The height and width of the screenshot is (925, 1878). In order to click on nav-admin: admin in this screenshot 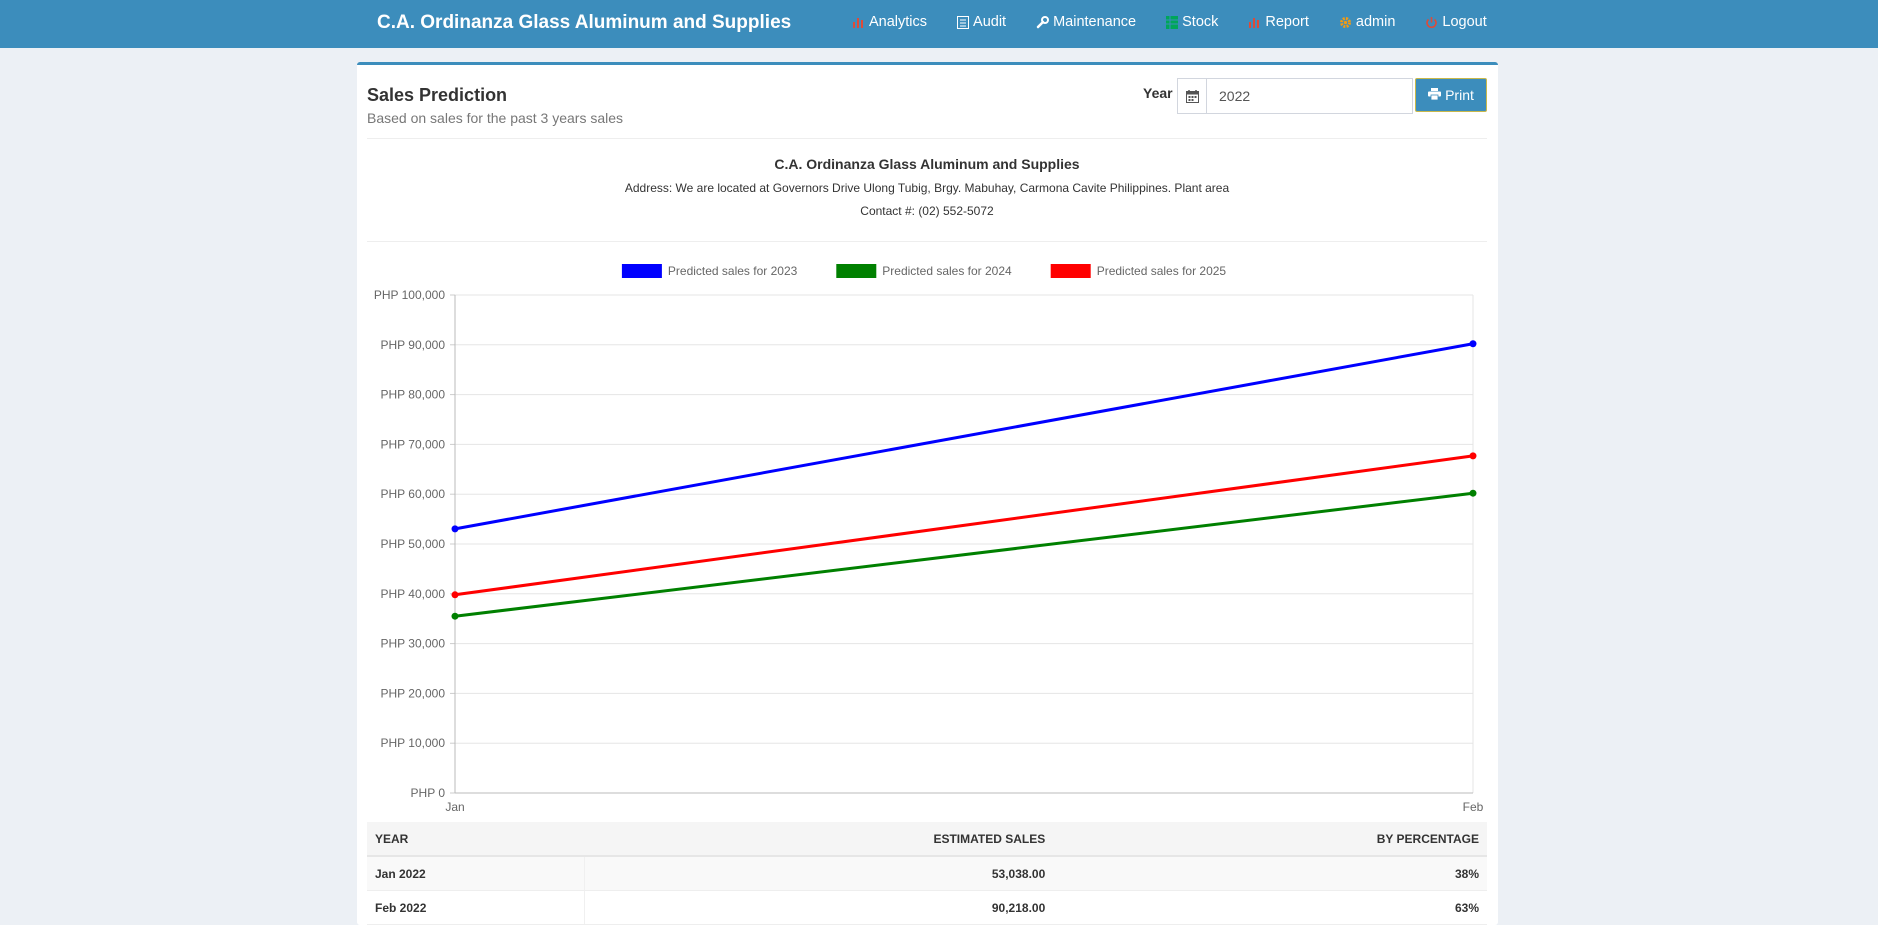, I will do `click(1367, 22)`.